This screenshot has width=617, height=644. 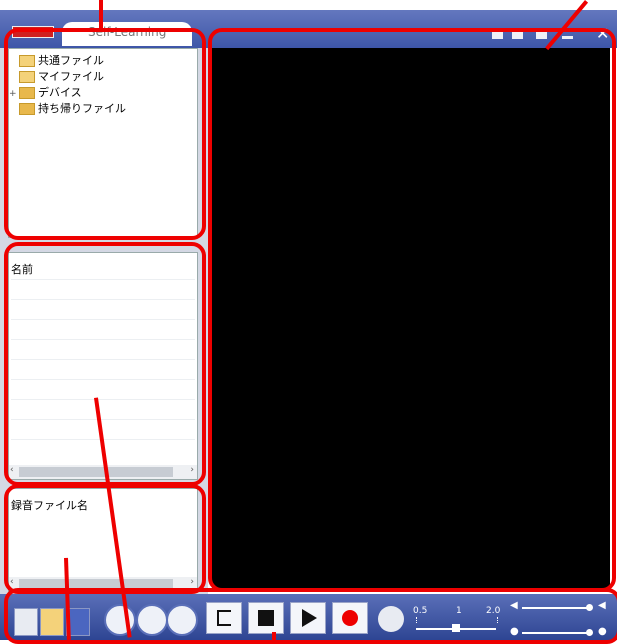 I want to click on annotation-frame-controls, so click(x=310, y=616).